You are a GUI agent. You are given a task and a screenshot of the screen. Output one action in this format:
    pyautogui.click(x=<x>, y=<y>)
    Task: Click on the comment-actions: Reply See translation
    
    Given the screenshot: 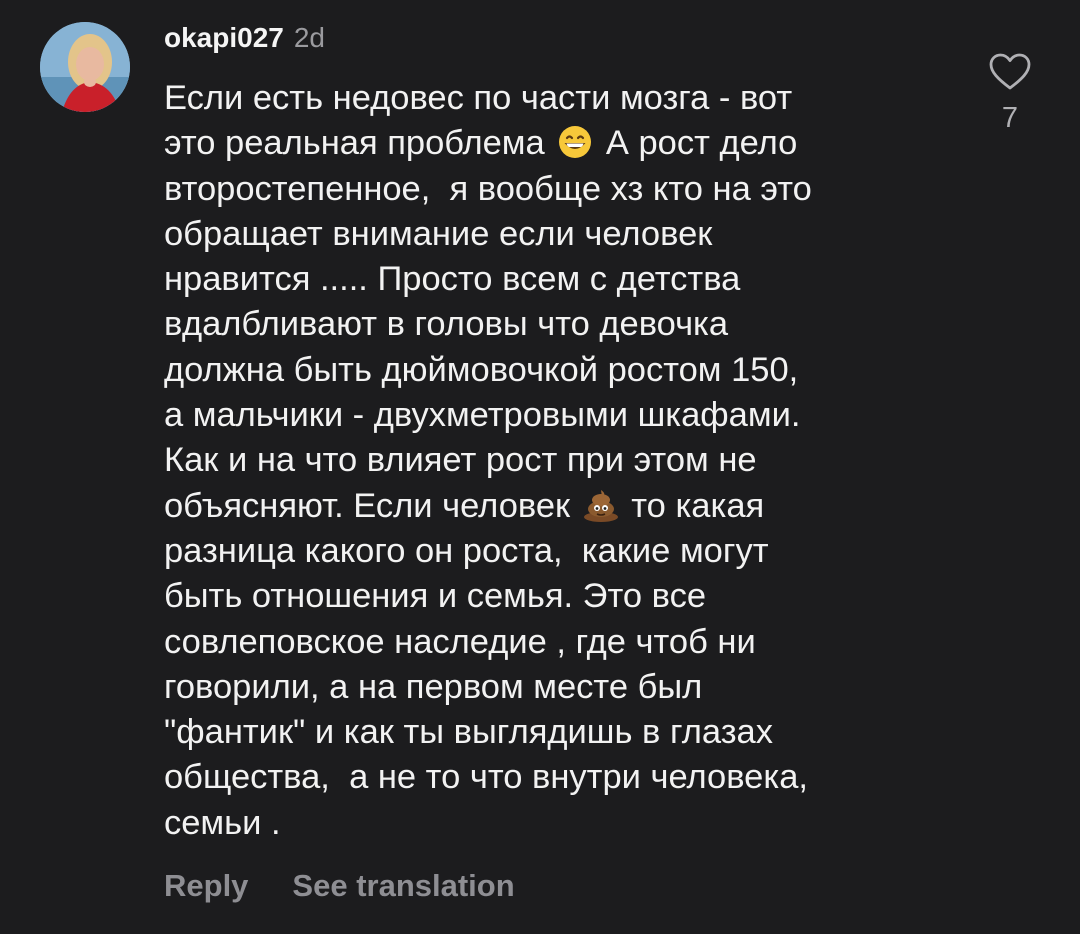 What is the action you would take?
    pyautogui.click(x=339, y=886)
    